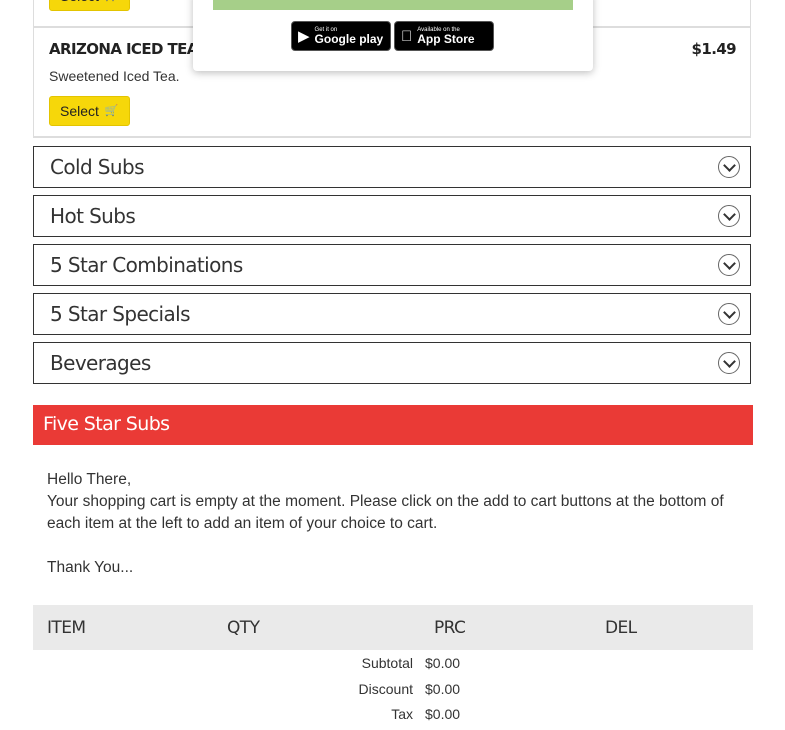 The image size is (785, 730). Describe the element at coordinates (714, 49) in the screenshot. I see `item-price: $1.49` at that location.